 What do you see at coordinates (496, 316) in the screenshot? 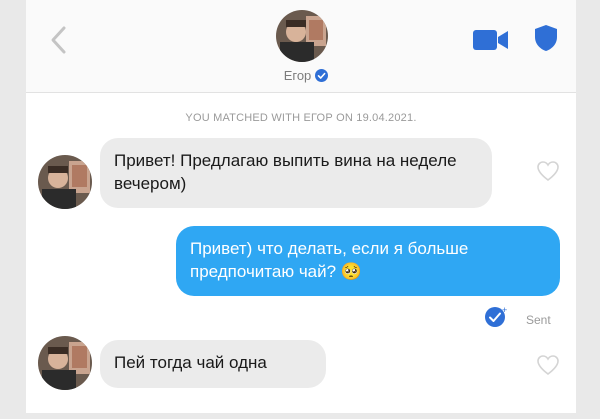
I see `sent-check-icon: +` at bounding box center [496, 316].